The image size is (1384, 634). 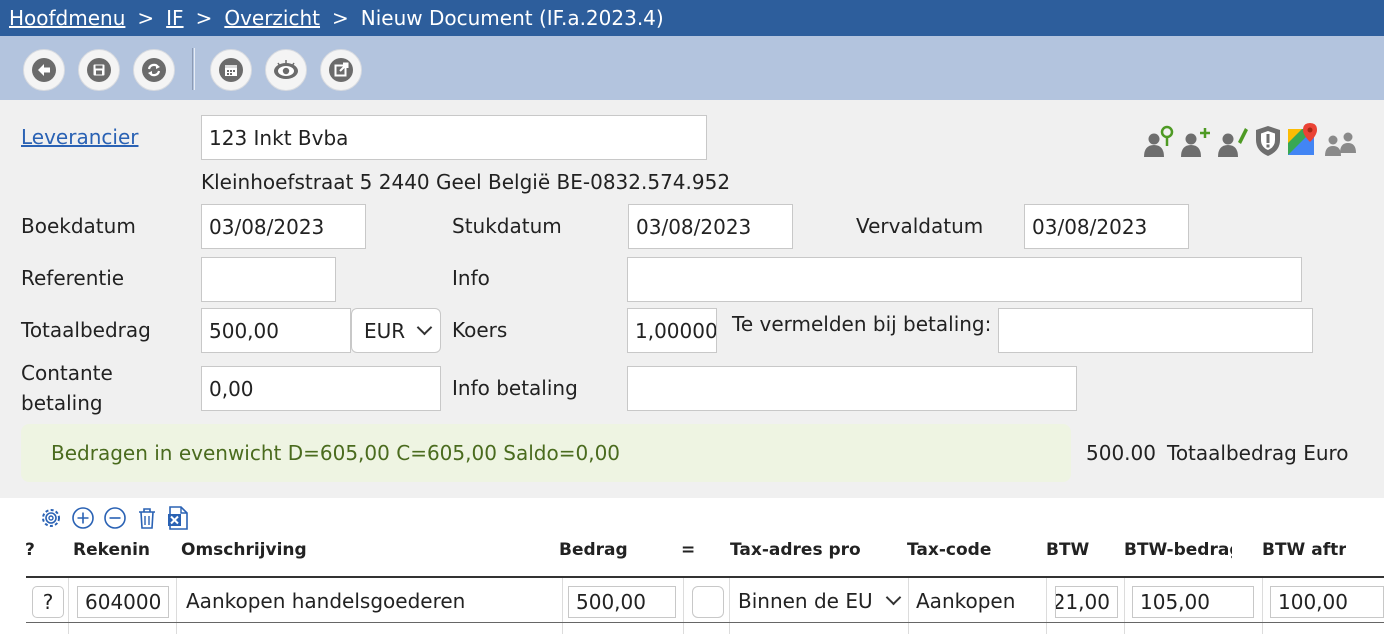 I want to click on contante-label-line2: betaling, so click(x=62, y=403).